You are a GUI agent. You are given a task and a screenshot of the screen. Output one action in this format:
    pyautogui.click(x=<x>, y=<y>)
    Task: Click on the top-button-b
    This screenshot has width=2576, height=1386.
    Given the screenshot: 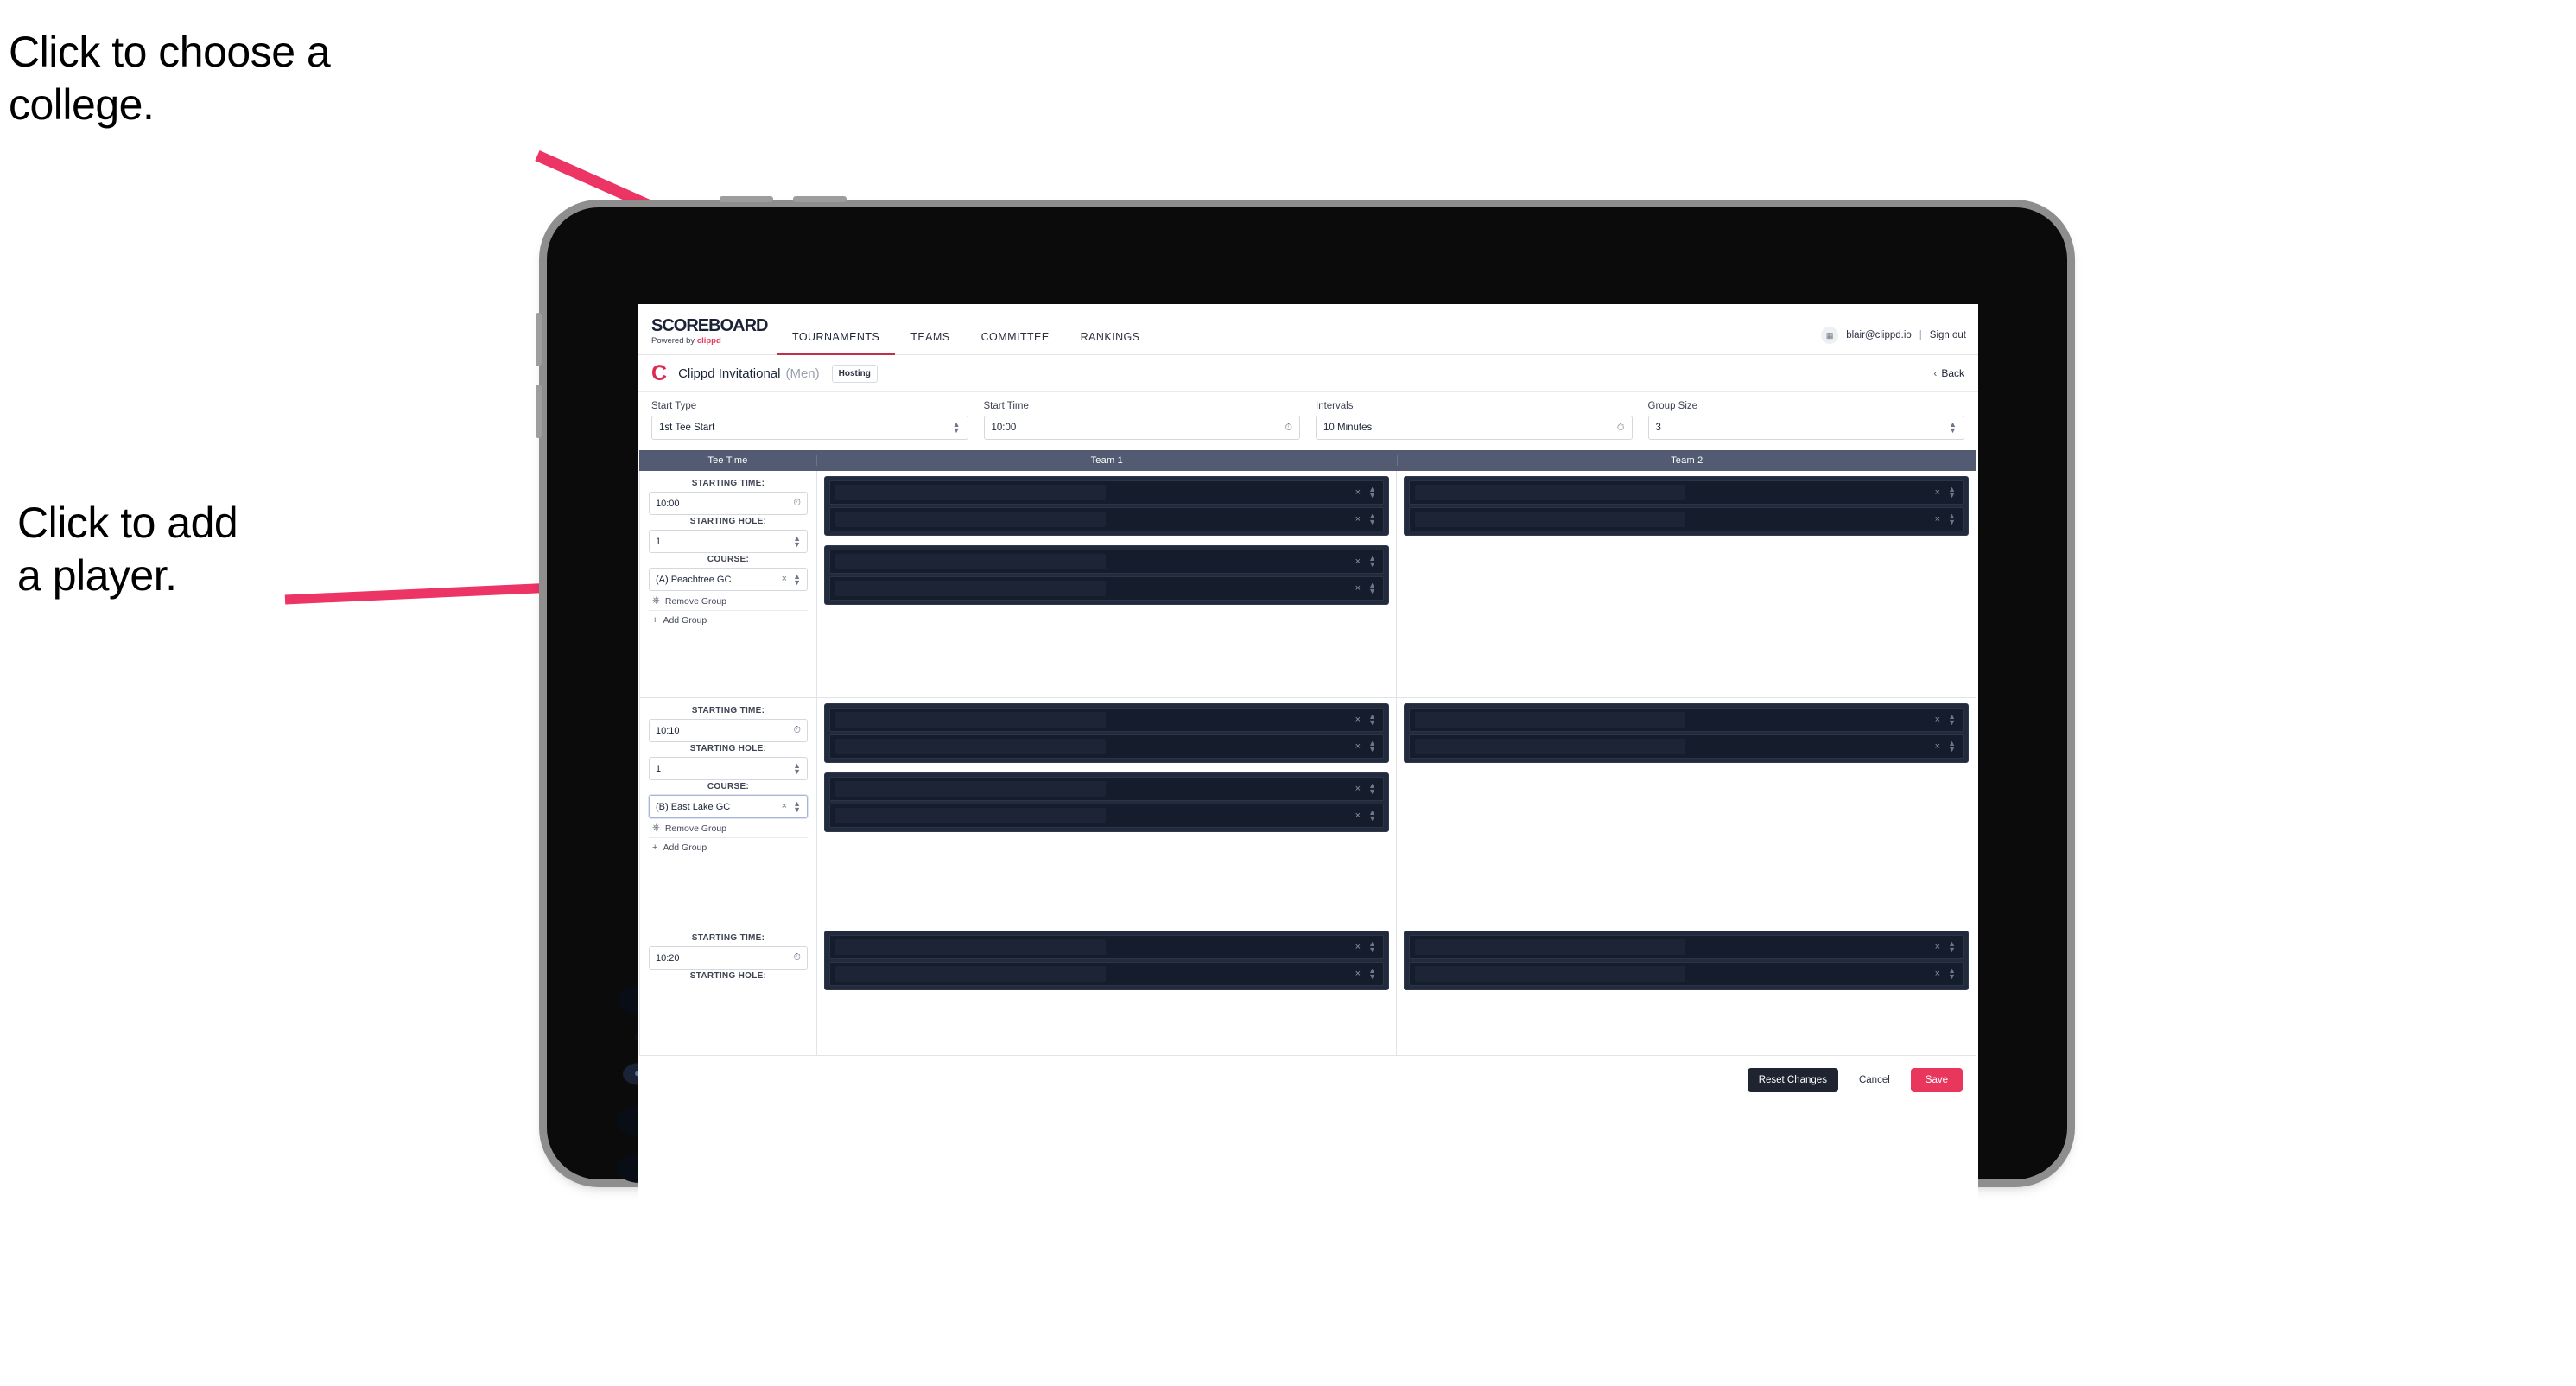 What is the action you would take?
    pyautogui.click(x=820, y=199)
    